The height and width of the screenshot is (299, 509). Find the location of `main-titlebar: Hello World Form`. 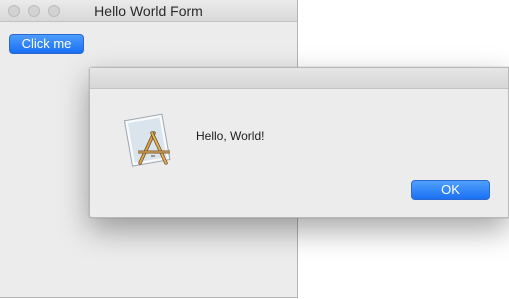

main-titlebar: Hello World Form is located at coordinates (148, 11).